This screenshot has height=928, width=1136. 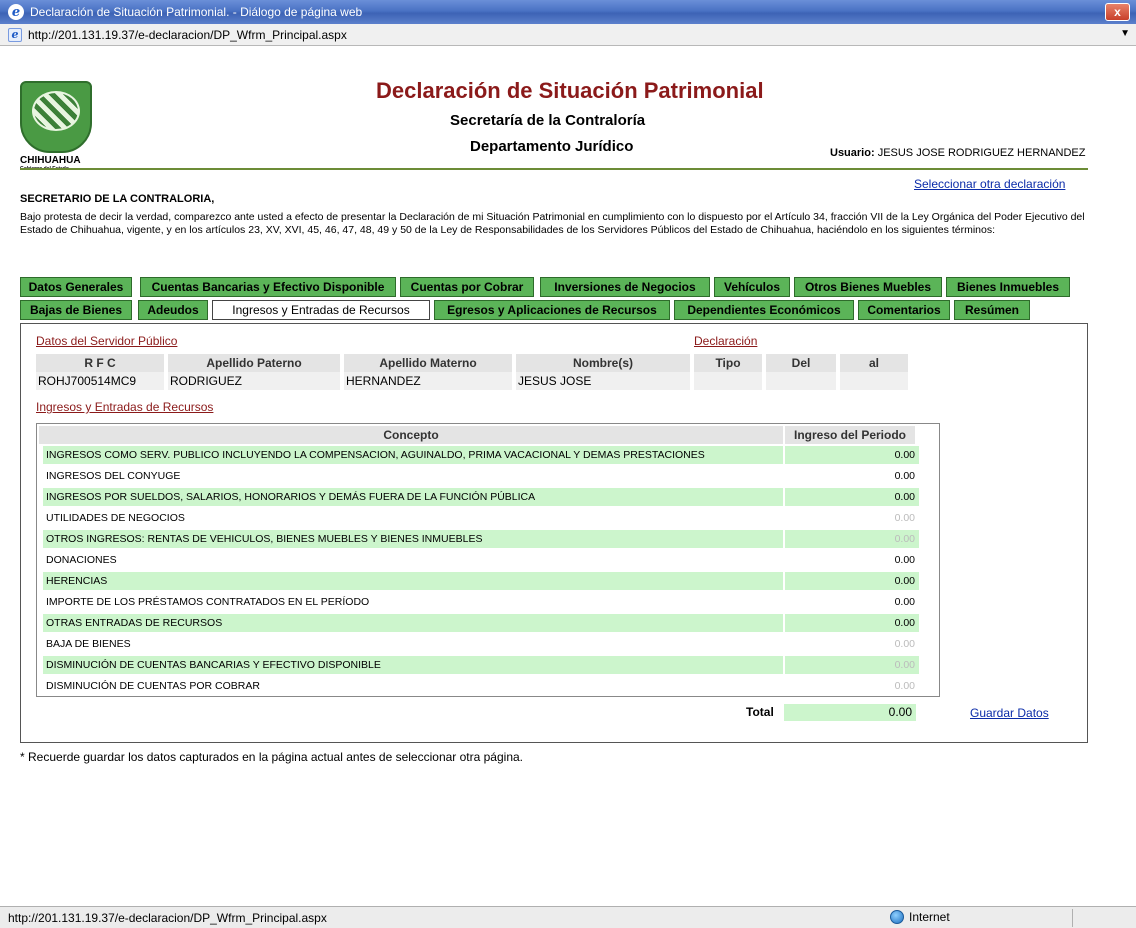 I want to click on user-info: Usuario: JESUS JOSE RODRIGUEZ HERNANDEZ, so click(x=958, y=153).